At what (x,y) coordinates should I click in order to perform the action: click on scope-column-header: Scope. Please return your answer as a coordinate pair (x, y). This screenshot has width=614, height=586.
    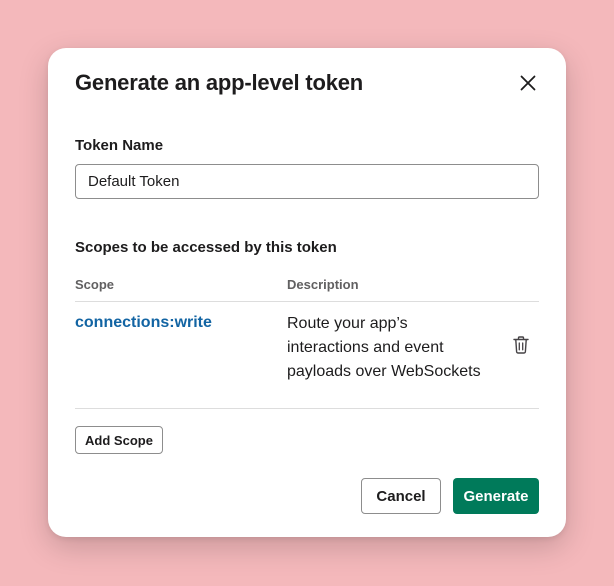
    Looking at the image, I should click on (95, 284).